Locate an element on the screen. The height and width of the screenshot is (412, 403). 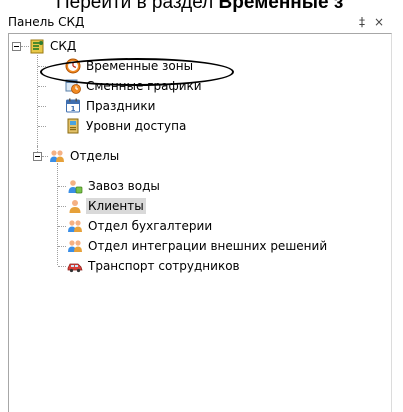
tree-node-water-delivery: Завоз воды is located at coordinates (114, 186).